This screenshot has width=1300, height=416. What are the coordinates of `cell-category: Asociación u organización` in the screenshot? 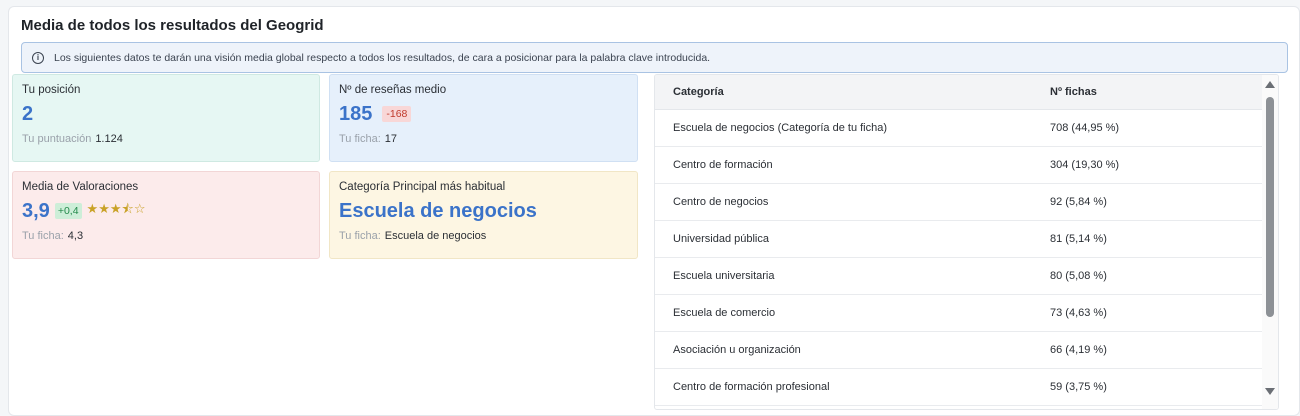 It's located at (737, 350).